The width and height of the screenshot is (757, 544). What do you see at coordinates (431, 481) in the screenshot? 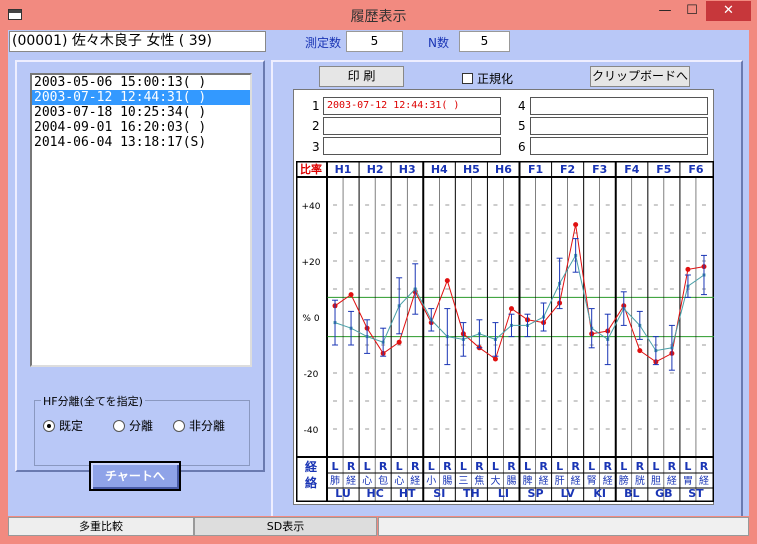
I see `organ-label: 小` at bounding box center [431, 481].